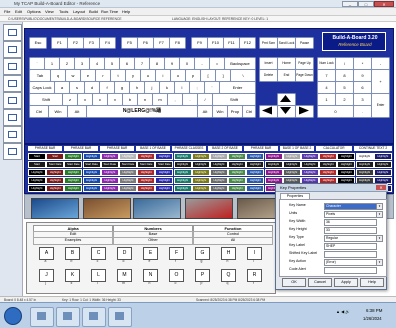  Describe the element at coordinates (157, 208) in the screenshot. I see `picture-lake` at that location.